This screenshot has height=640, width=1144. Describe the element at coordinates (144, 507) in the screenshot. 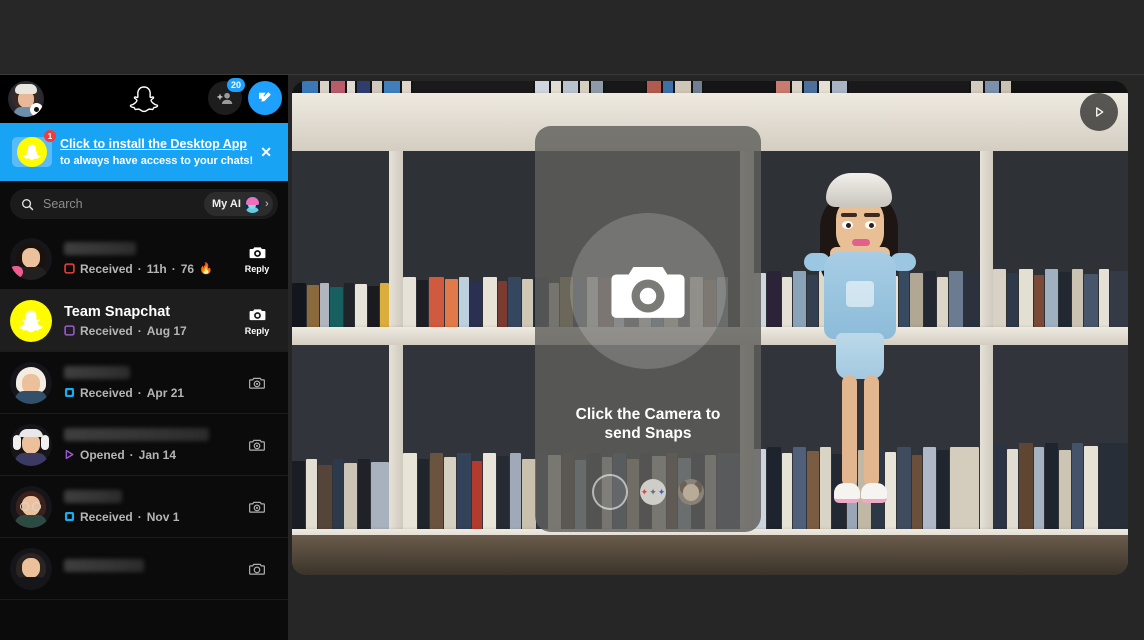

I see `chat-list-item: Received · Nov 1` at that location.